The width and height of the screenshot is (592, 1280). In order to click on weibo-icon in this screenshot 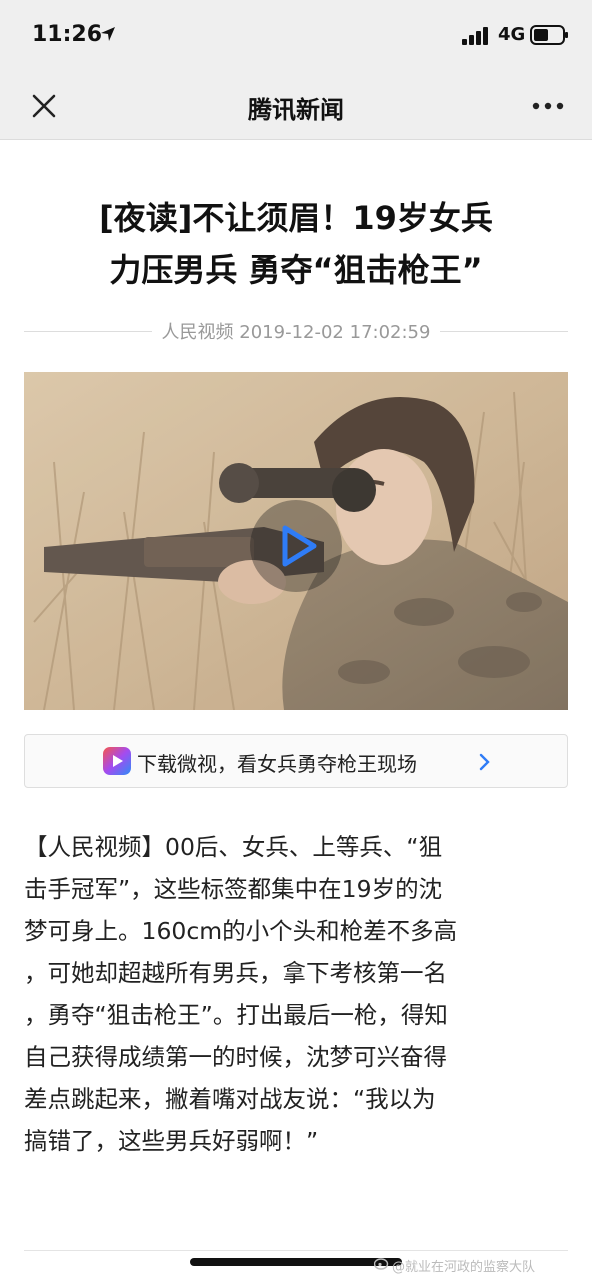, I will do `click(381, 1264)`.